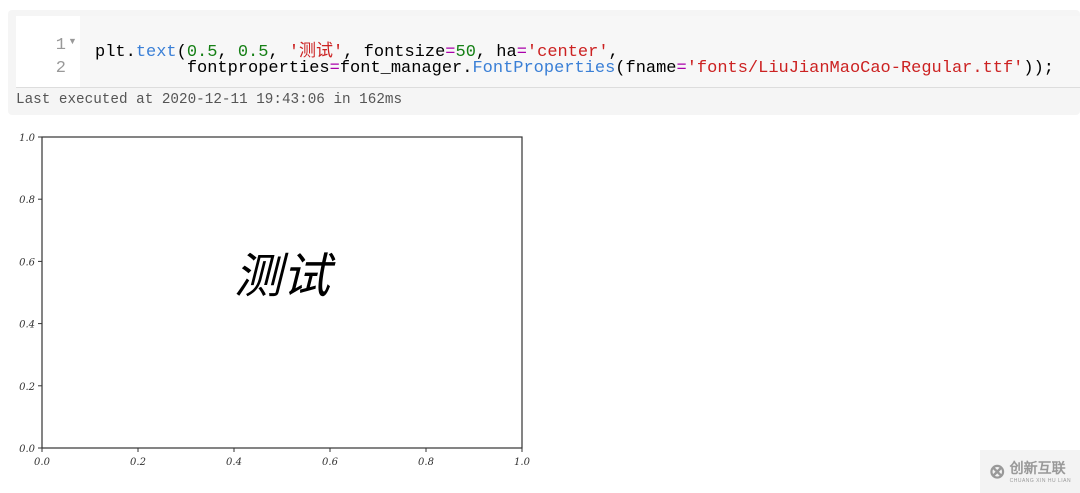  I want to click on plot-text-annotation: 测试, so click(285, 277).